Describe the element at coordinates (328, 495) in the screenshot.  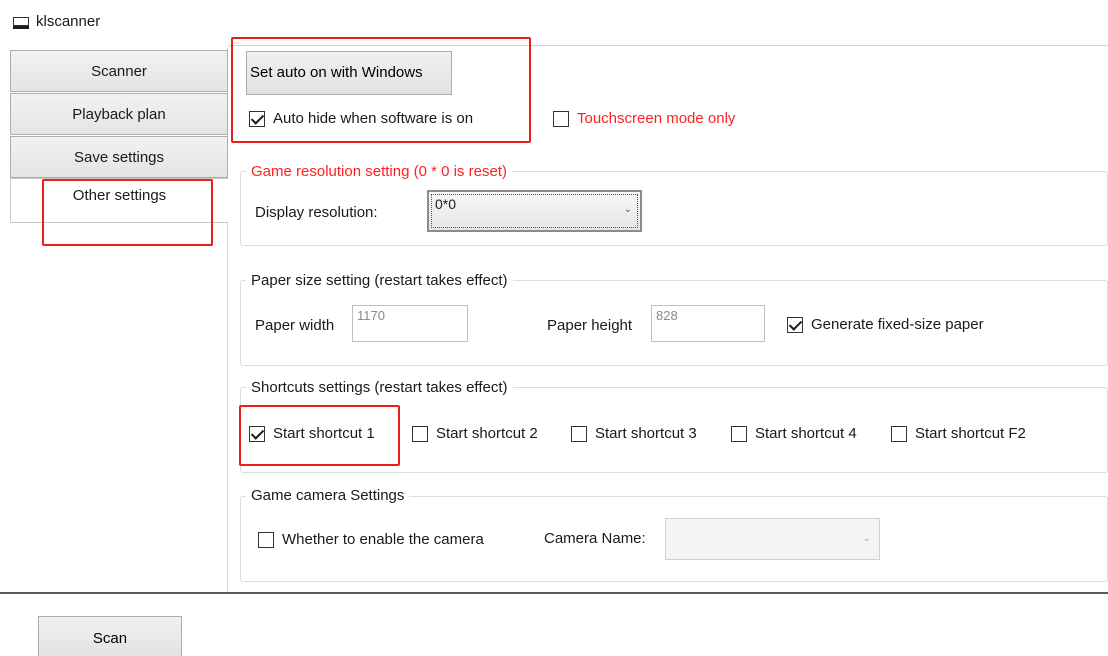
I see `camera-title: Game camera Settings` at that location.